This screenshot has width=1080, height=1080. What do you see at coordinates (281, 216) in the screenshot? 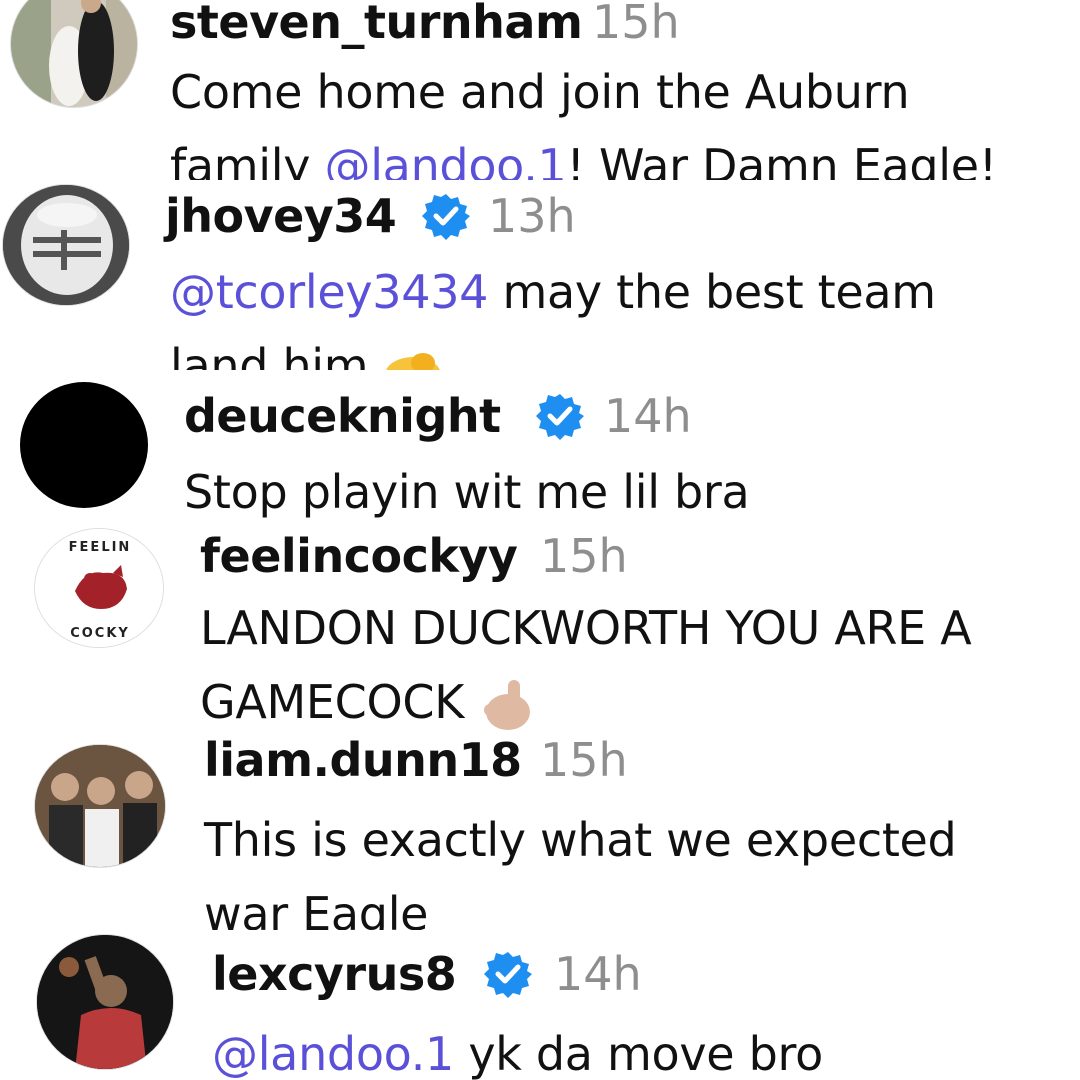
I see `username: jhovey34` at bounding box center [281, 216].